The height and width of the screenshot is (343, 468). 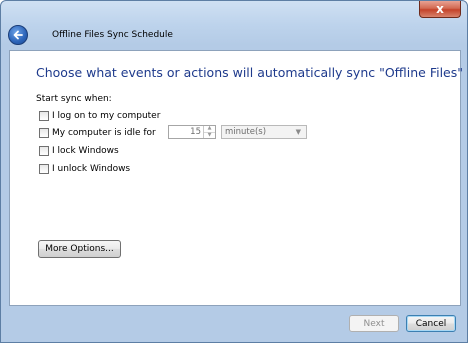 What do you see at coordinates (91, 169) in the screenshot?
I see `unlock-label: I unlock Windows` at bounding box center [91, 169].